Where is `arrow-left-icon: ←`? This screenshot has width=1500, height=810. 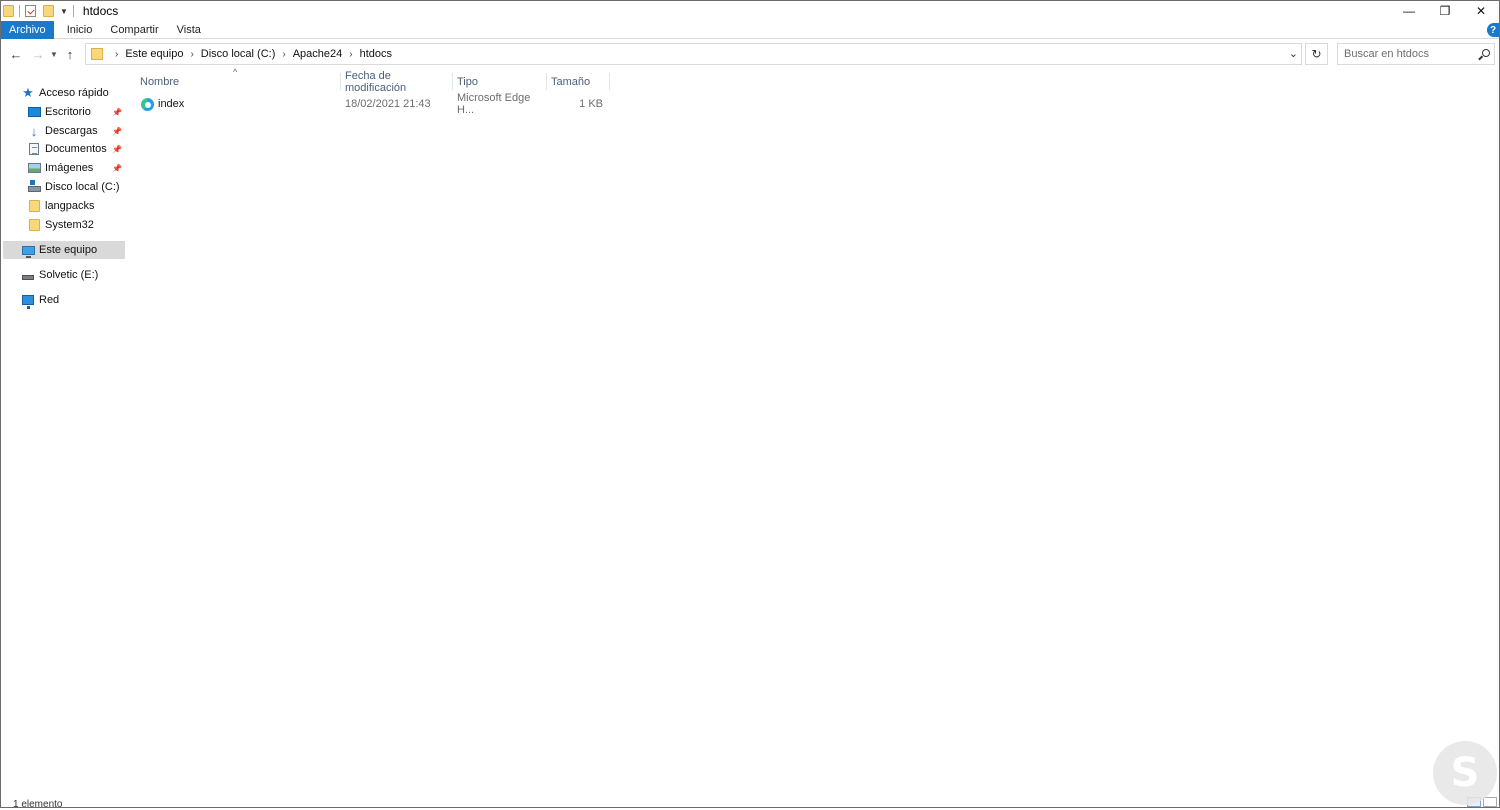
arrow-left-icon: ← is located at coordinates (16, 54).